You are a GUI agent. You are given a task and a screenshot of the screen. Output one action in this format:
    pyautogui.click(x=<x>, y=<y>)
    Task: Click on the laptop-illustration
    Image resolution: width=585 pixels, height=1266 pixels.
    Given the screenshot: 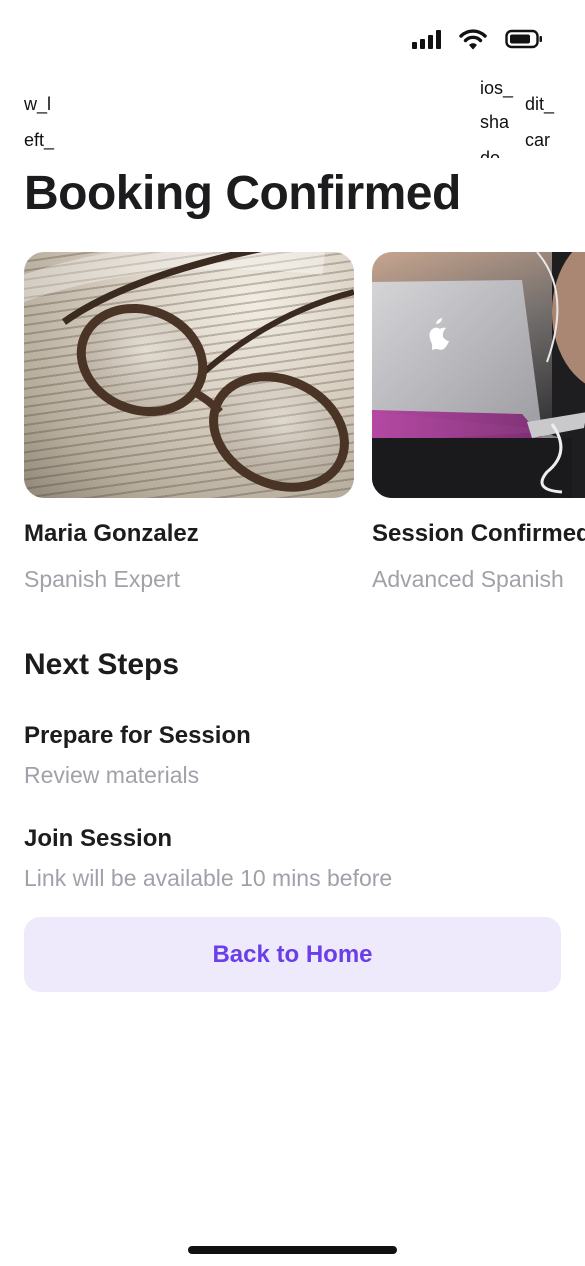 What is the action you would take?
    pyautogui.click(x=478, y=375)
    